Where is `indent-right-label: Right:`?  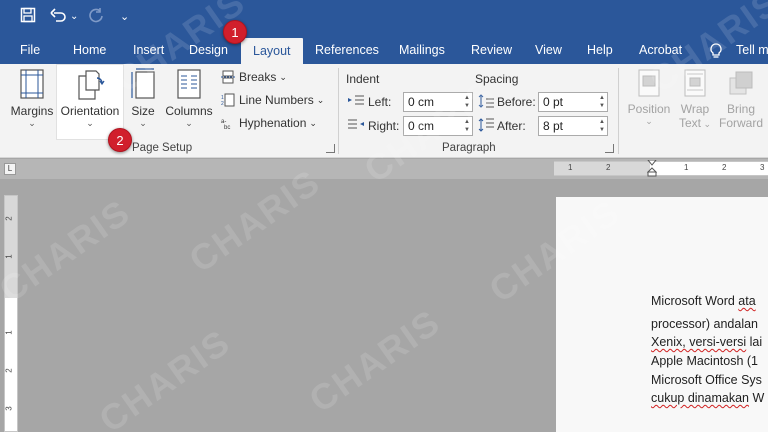
indent-right-label: Right: is located at coordinates (384, 126).